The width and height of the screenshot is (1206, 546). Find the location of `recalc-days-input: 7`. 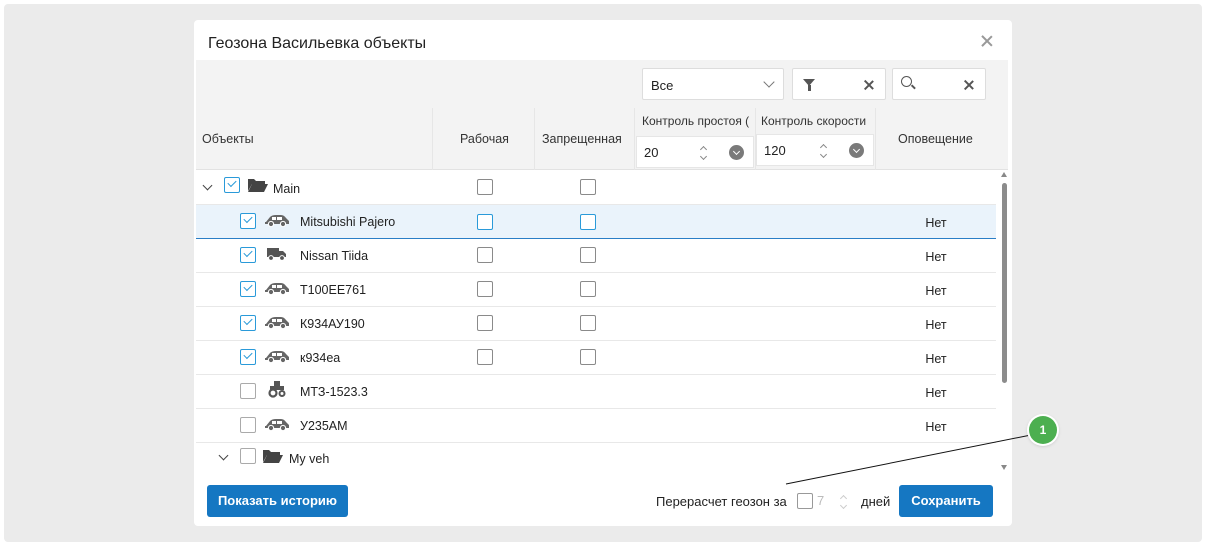

recalc-days-input: 7 is located at coordinates (835, 501).